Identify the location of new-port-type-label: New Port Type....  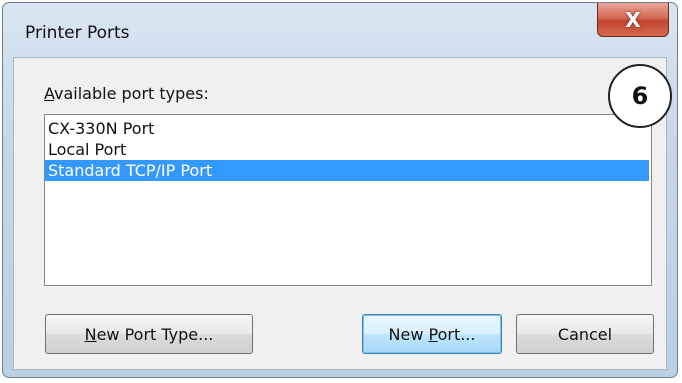
(149, 334).